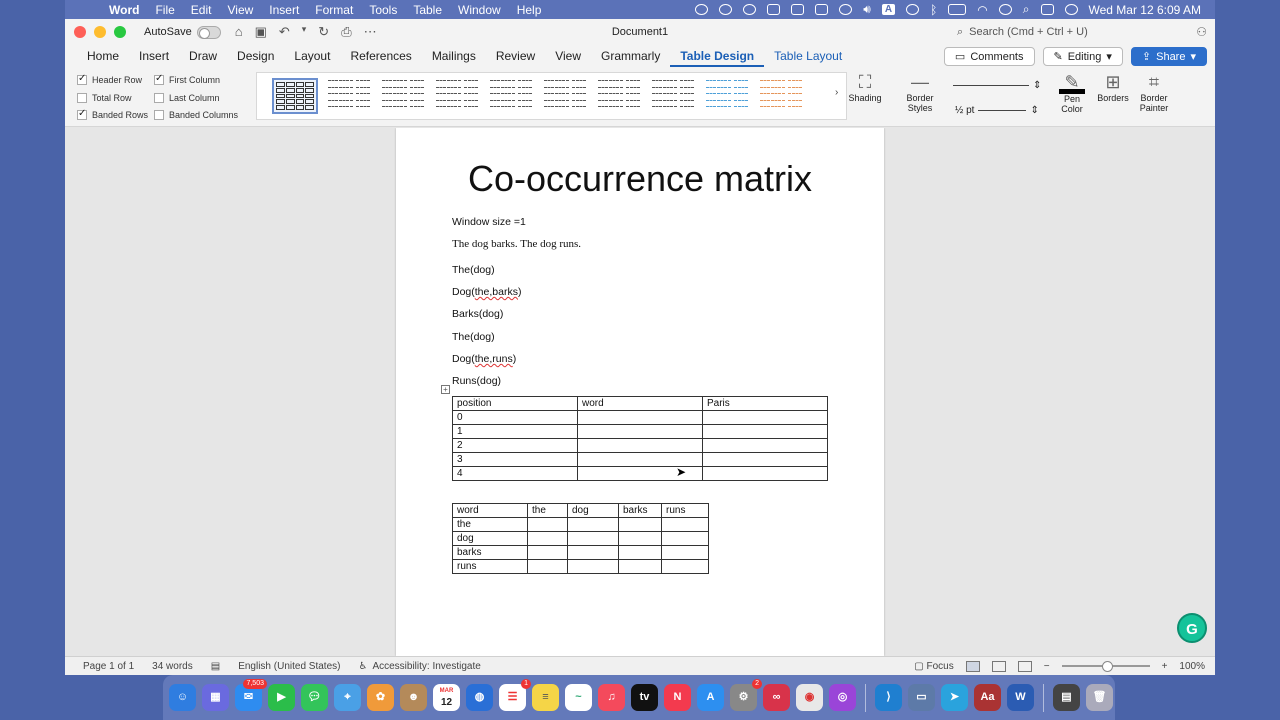 The width and height of the screenshot is (1280, 720). What do you see at coordinates (284, 10) in the screenshot?
I see `menu-insert: Insert` at bounding box center [284, 10].